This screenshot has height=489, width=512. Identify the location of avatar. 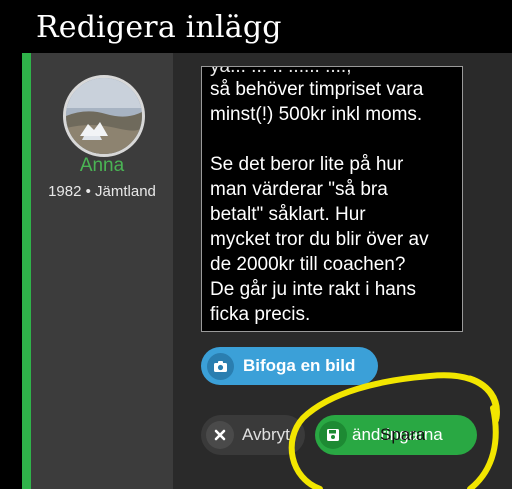
(104, 116).